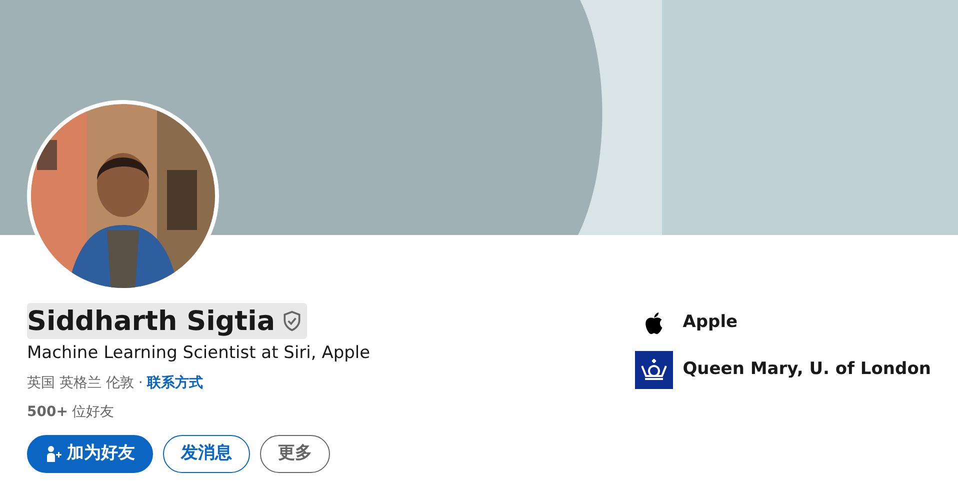 The height and width of the screenshot is (503, 958). Describe the element at coordinates (653, 370) in the screenshot. I see `crown-logo-icon` at that location.